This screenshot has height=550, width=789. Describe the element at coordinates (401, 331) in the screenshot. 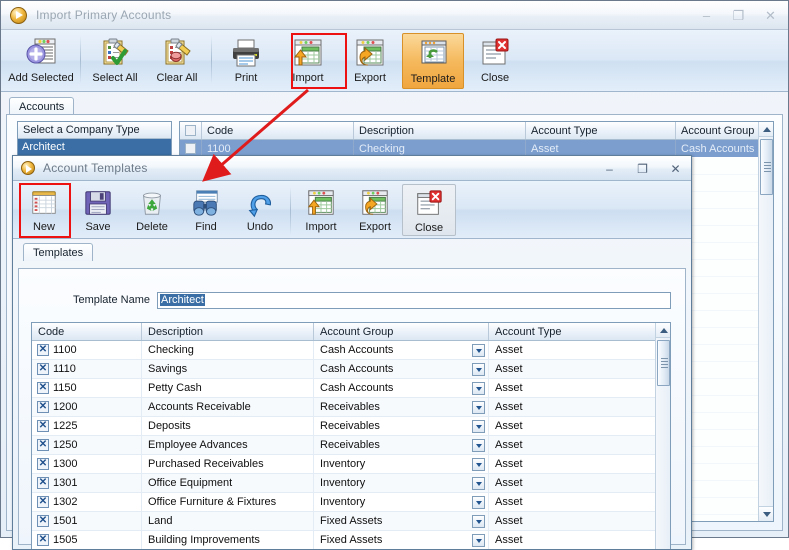

I see `templates-col-account-group: Account Group` at that location.